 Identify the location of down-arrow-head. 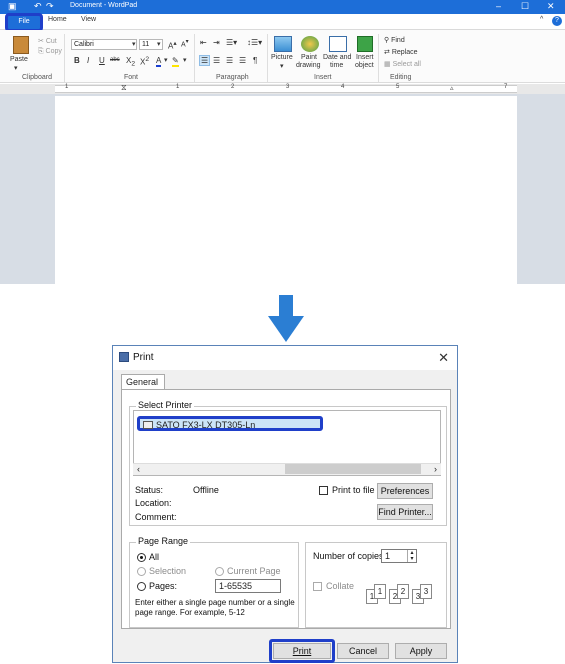
(286, 329).